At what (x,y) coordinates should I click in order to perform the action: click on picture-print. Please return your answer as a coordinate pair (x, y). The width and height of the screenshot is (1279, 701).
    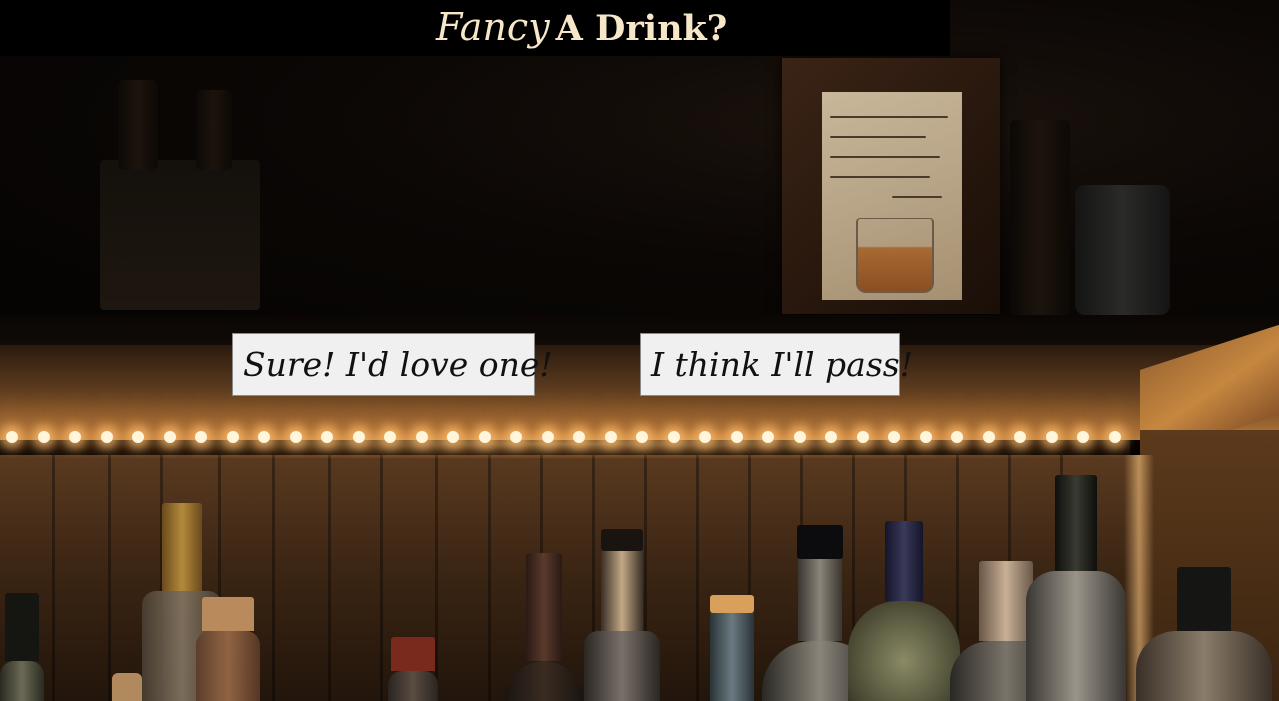
    Looking at the image, I should click on (892, 196).